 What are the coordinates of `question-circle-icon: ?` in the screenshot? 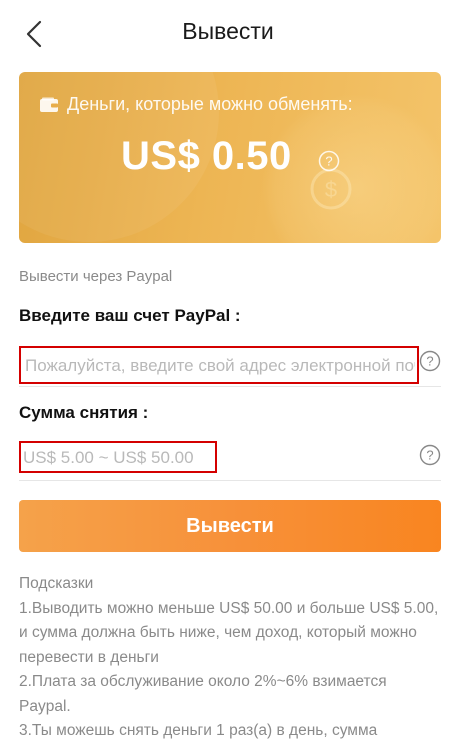 It's located at (329, 161).